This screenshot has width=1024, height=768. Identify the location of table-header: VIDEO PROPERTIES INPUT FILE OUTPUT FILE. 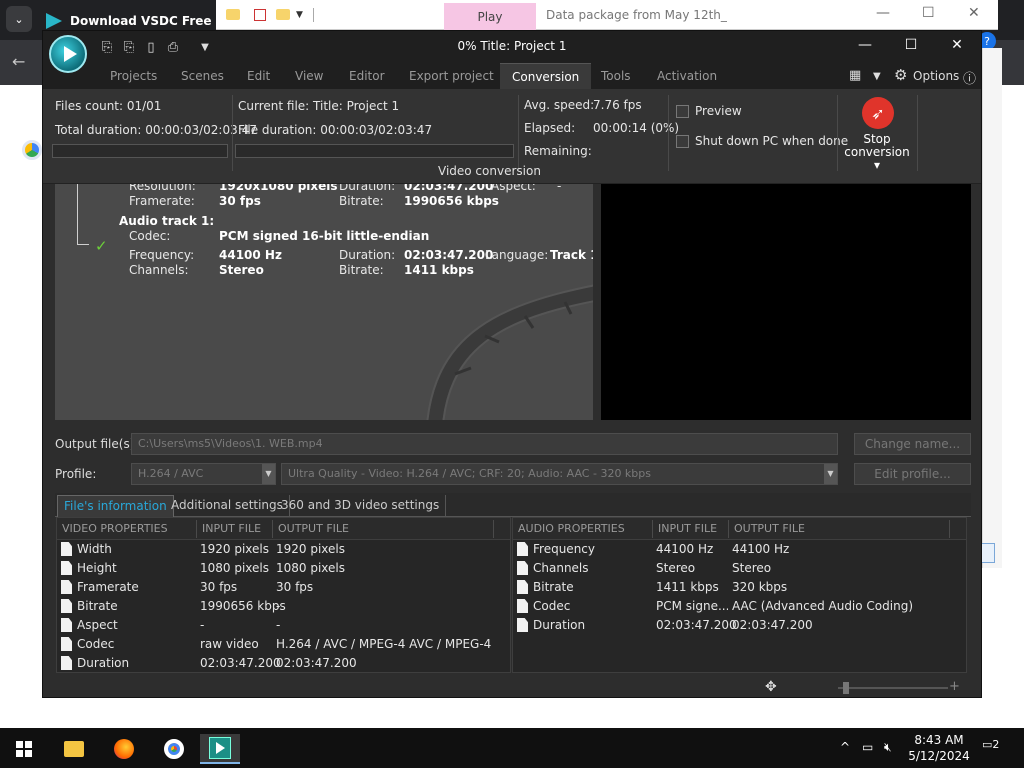
(283, 529).